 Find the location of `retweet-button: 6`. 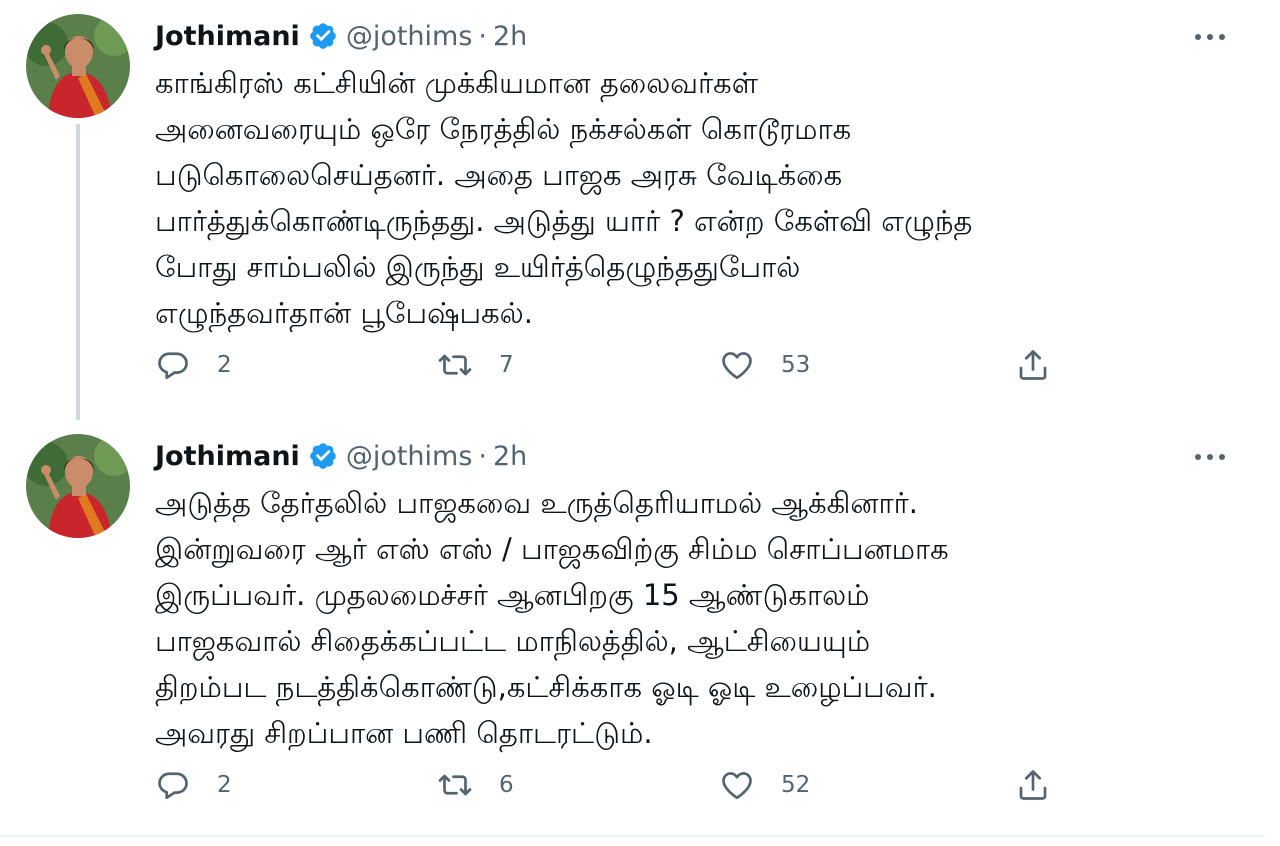

retweet-button: 6 is located at coordinates (475, 785).